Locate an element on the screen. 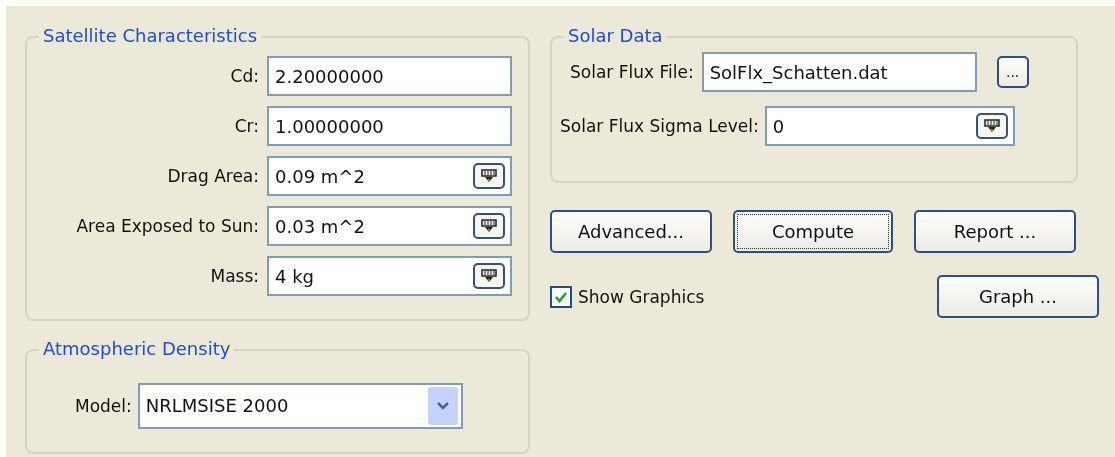 This screenshot has height=457, width=1115. text-field: 0.09 m^2 is located at coordinates (389, 176).